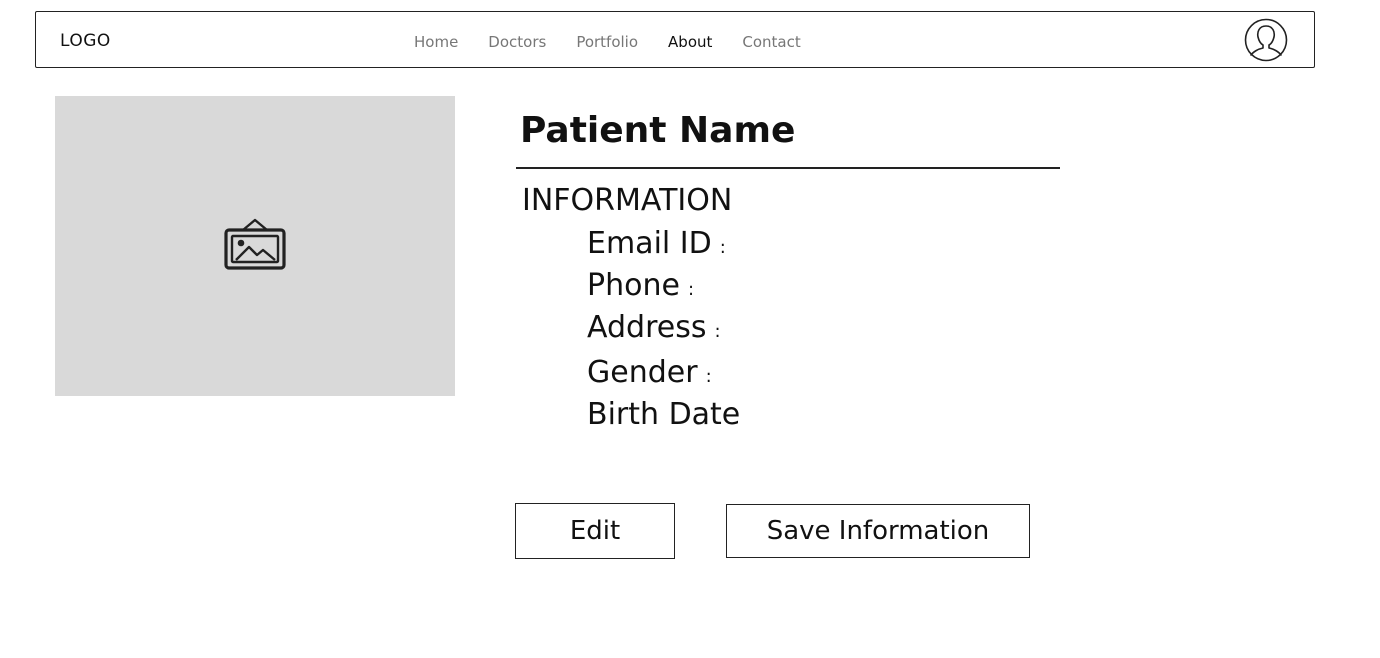  I want to click on field-birth-date: Birth Date, so click(667, 414).